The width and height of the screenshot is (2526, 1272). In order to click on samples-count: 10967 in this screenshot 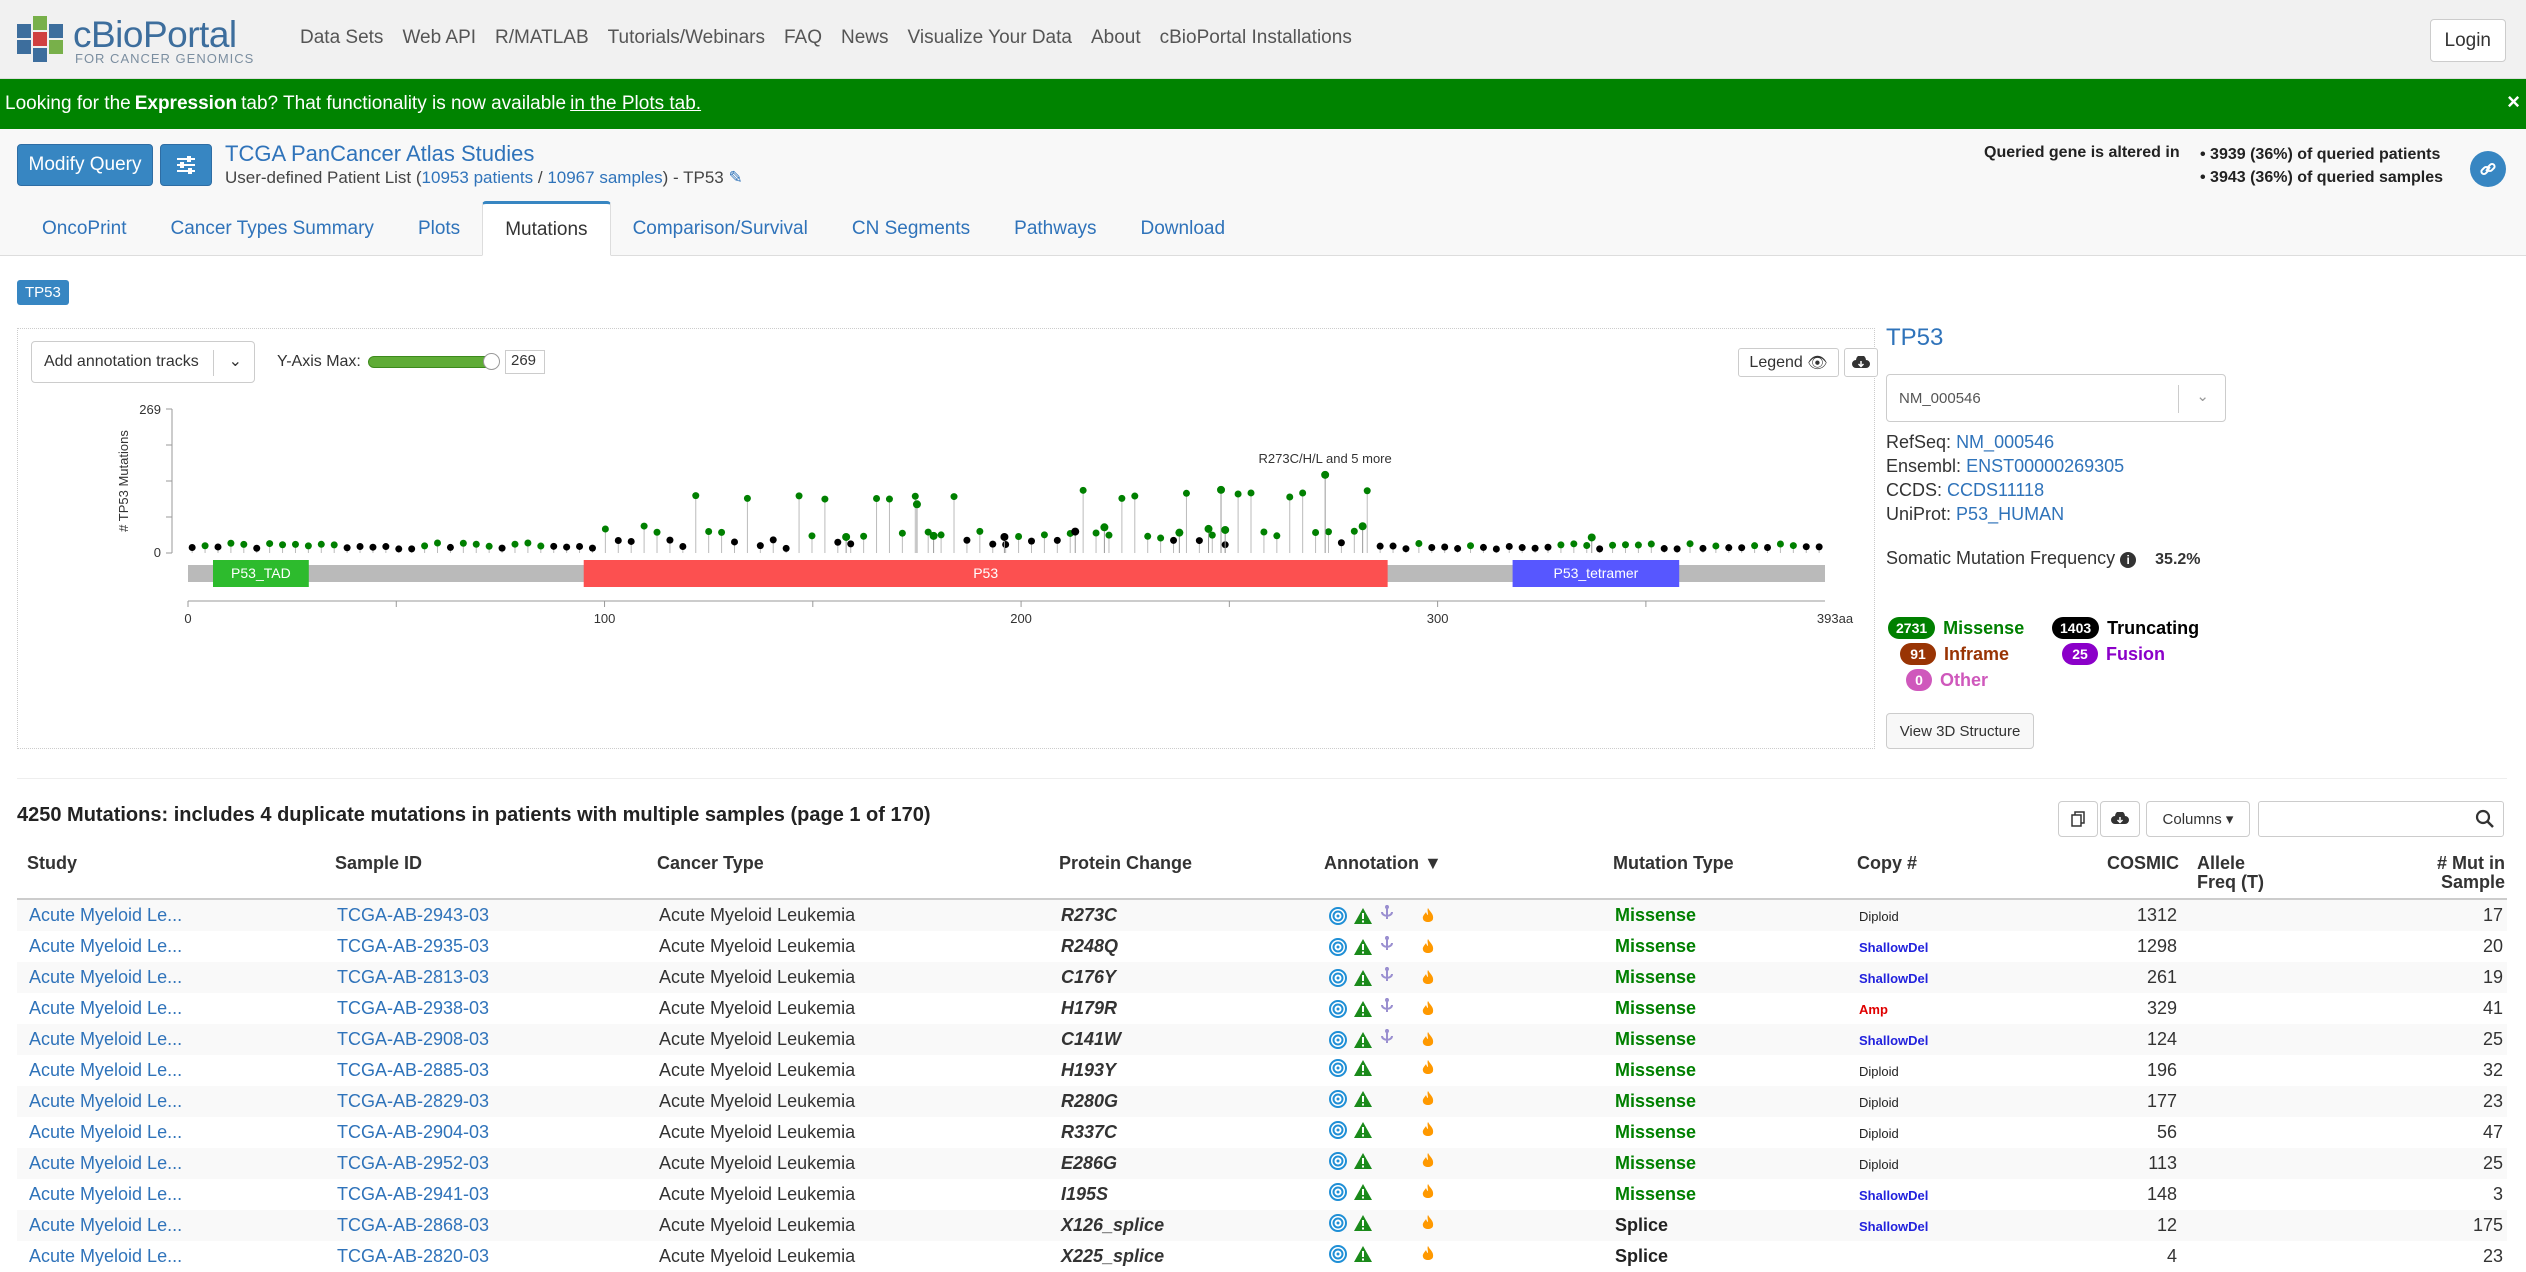, I will do `click(570, 177)`.